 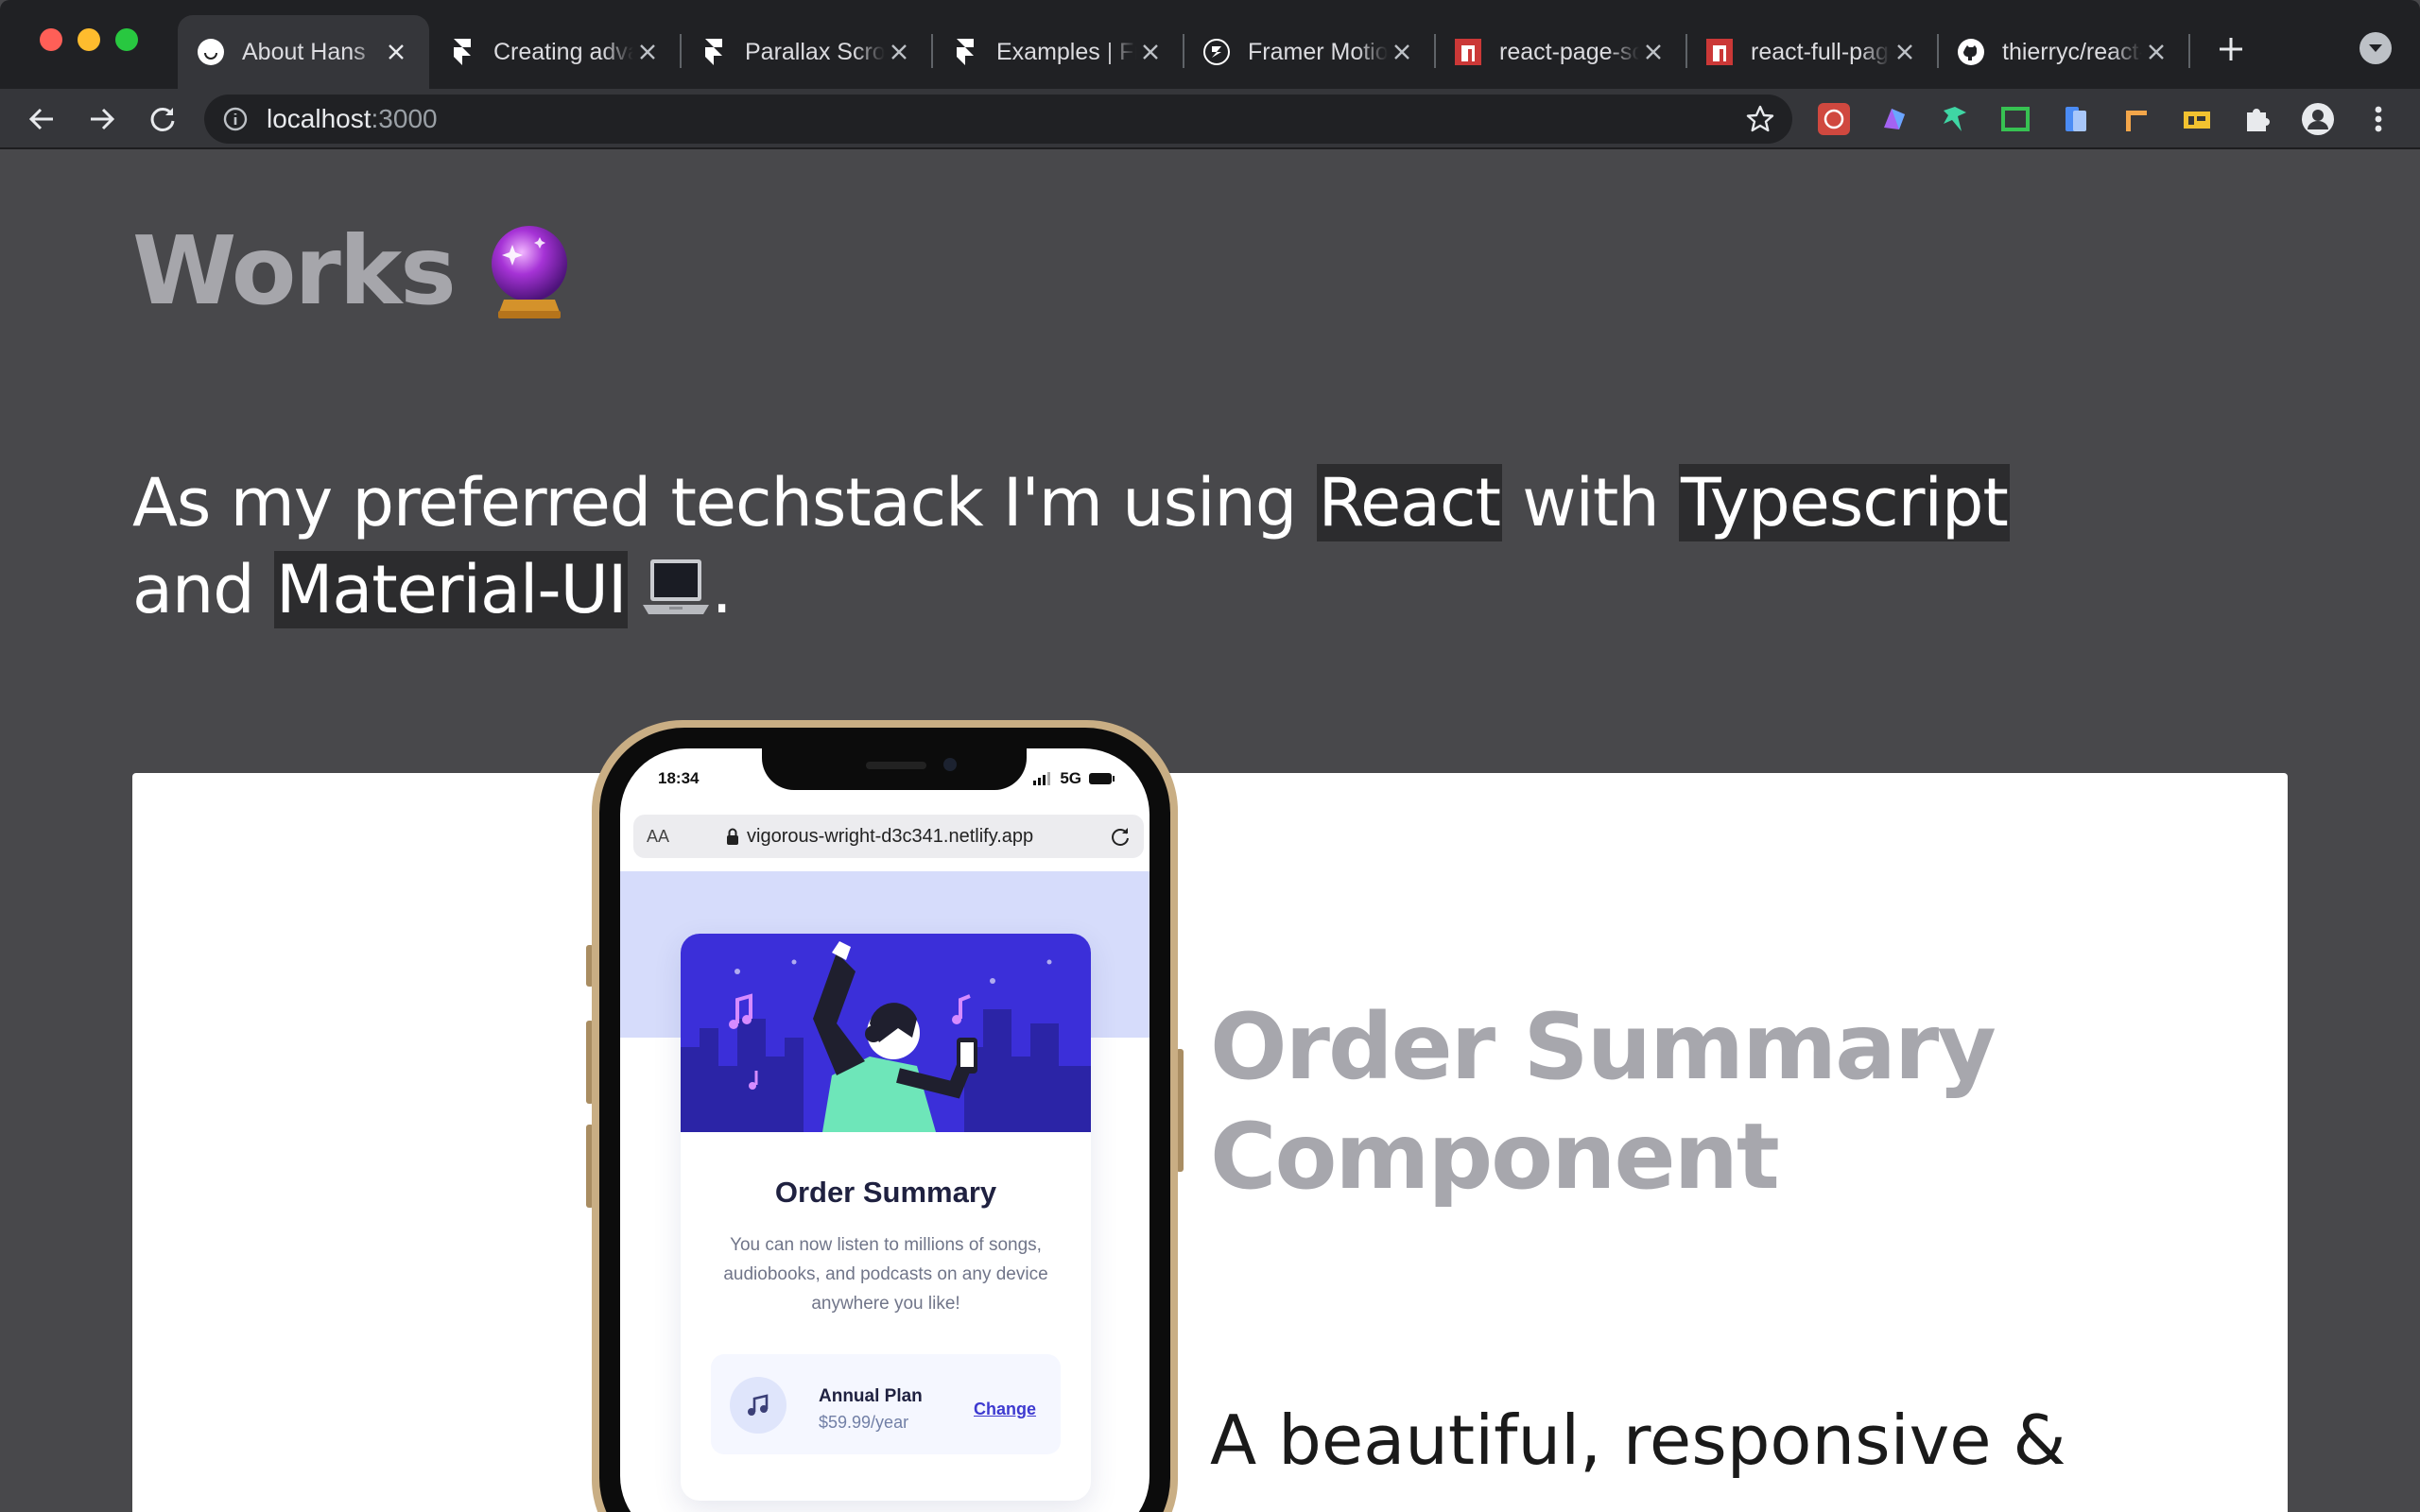 I want to click on tech-highlight-typescript: Typescript, so click(x=1844, y=502).